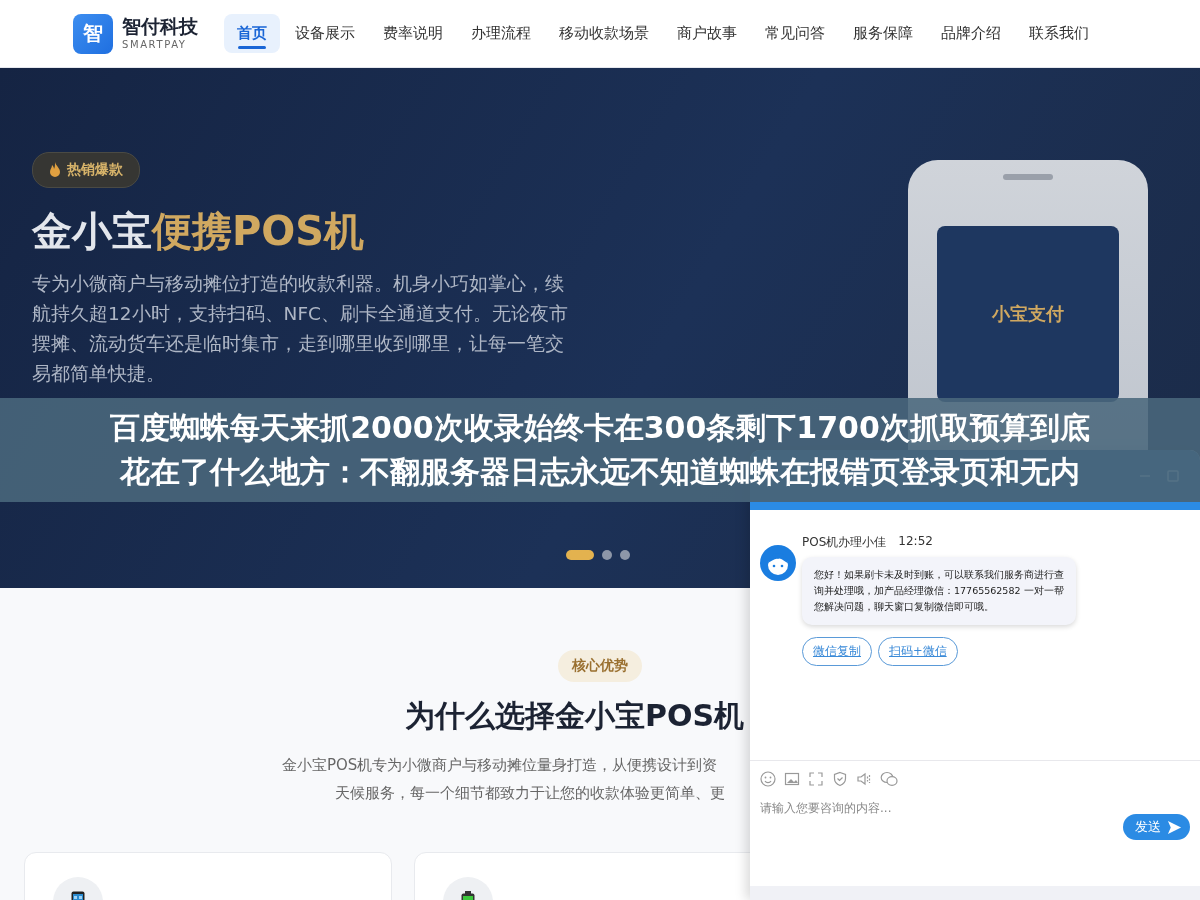  Describe the element at coordinates (1156, 827) in the screenshot. I see `send-button: 发送` at that location.